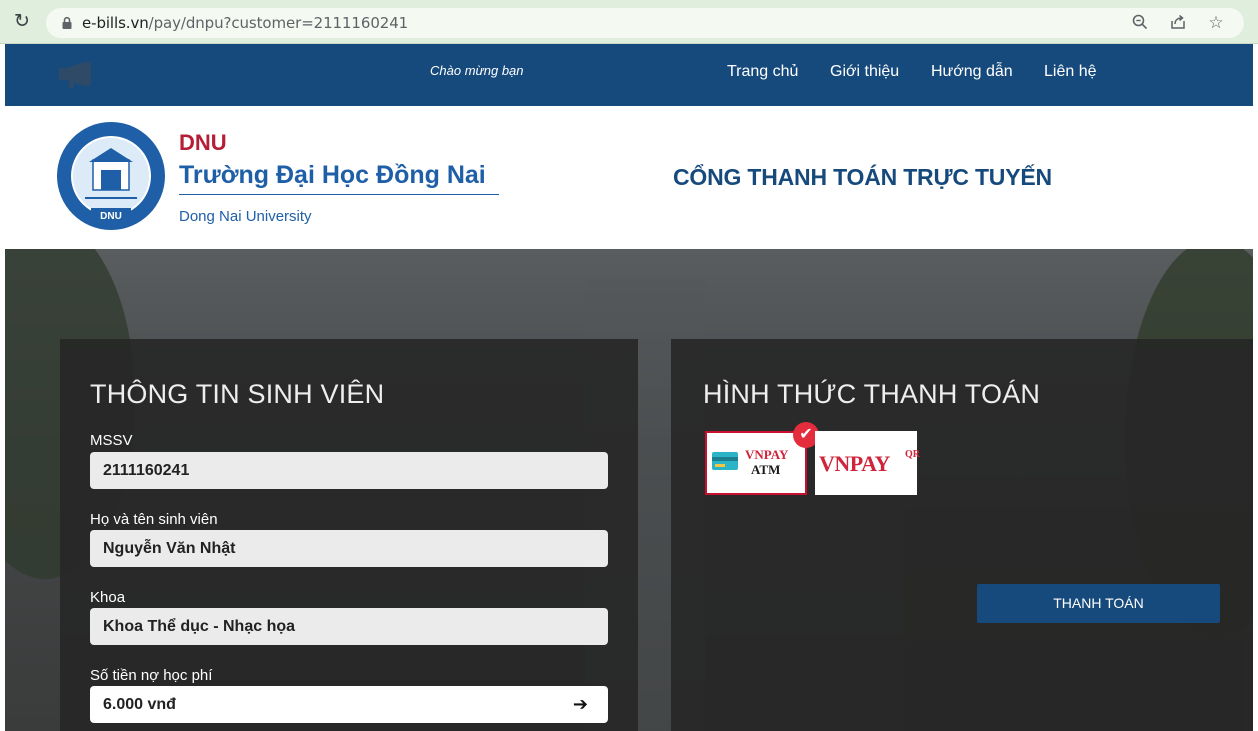 The width and height of the screenshot is (1258, 731). I want to click on arrow-right-icon: ➔, so click(580, 704).